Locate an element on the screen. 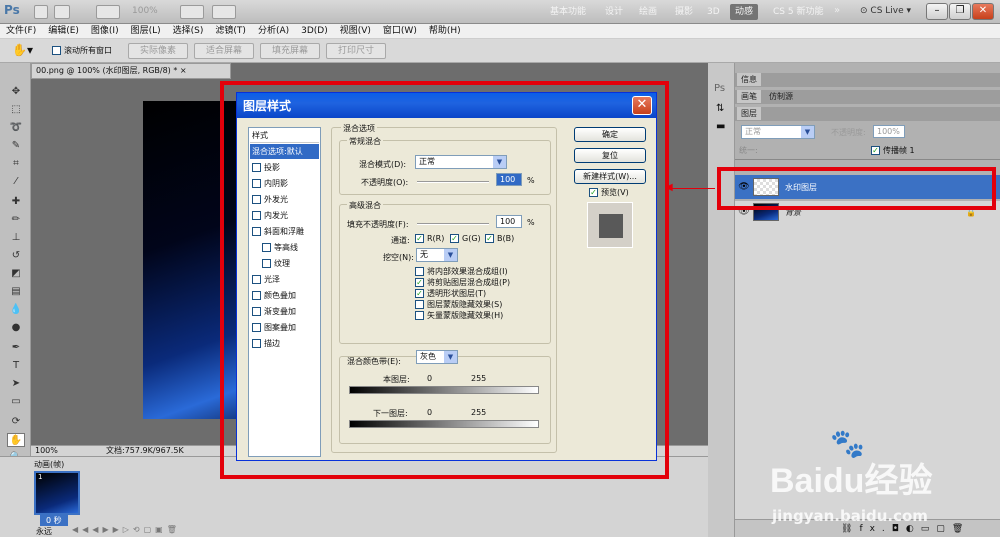  layers-panel-header: 图层 is located at coordinates (867, 114).